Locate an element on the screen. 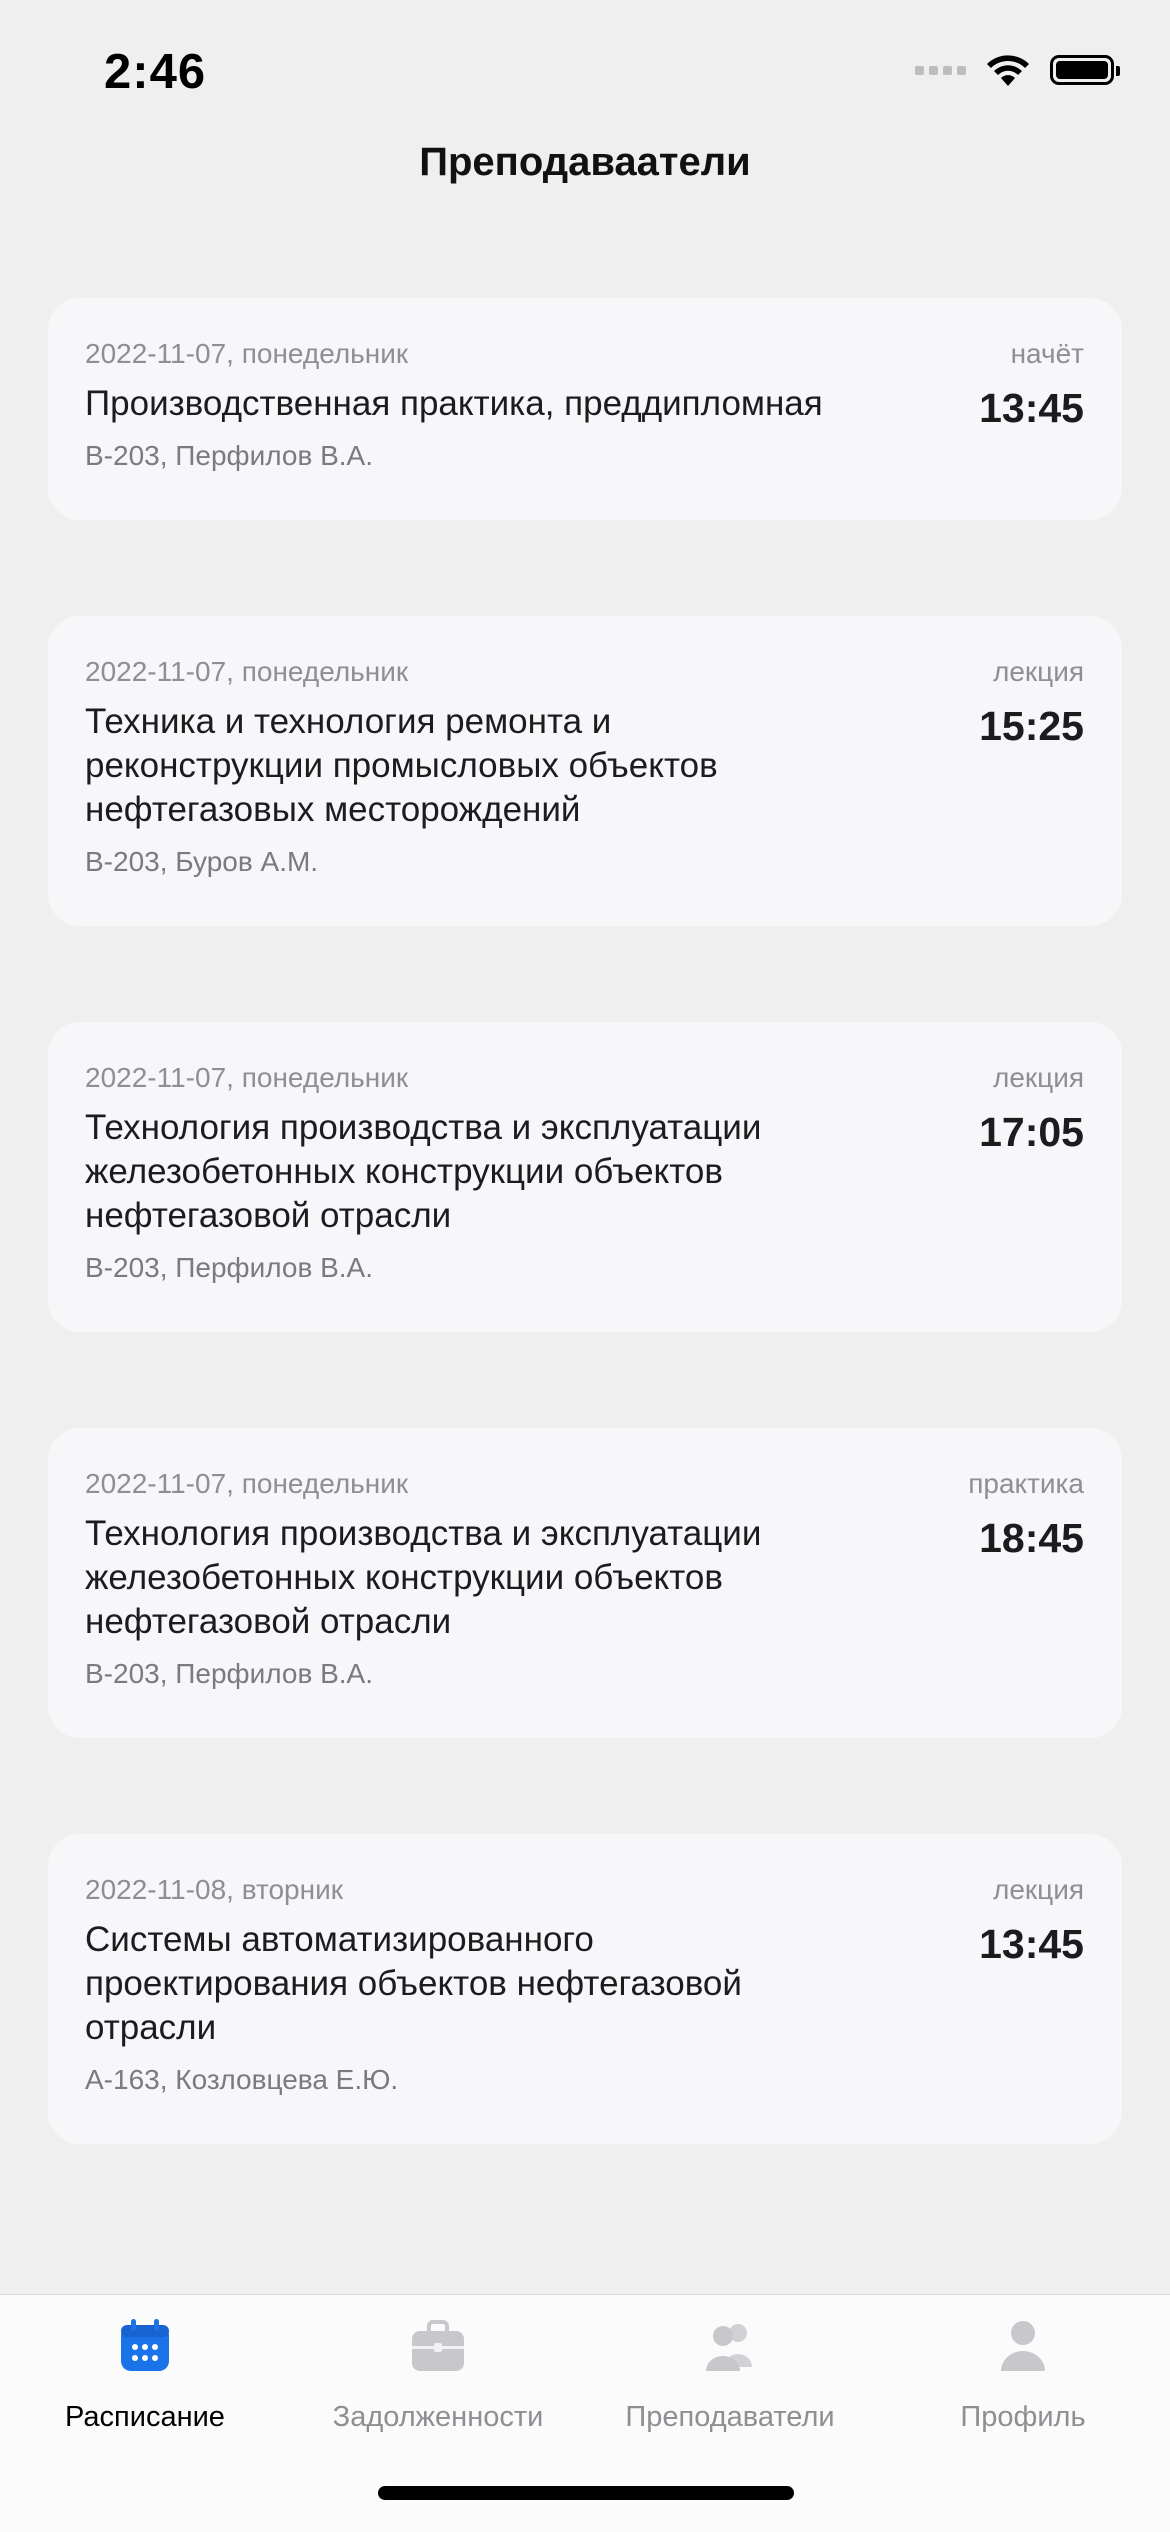 The image size is (1170, 2532). home-indicator is located at coordinates (586, 2493).